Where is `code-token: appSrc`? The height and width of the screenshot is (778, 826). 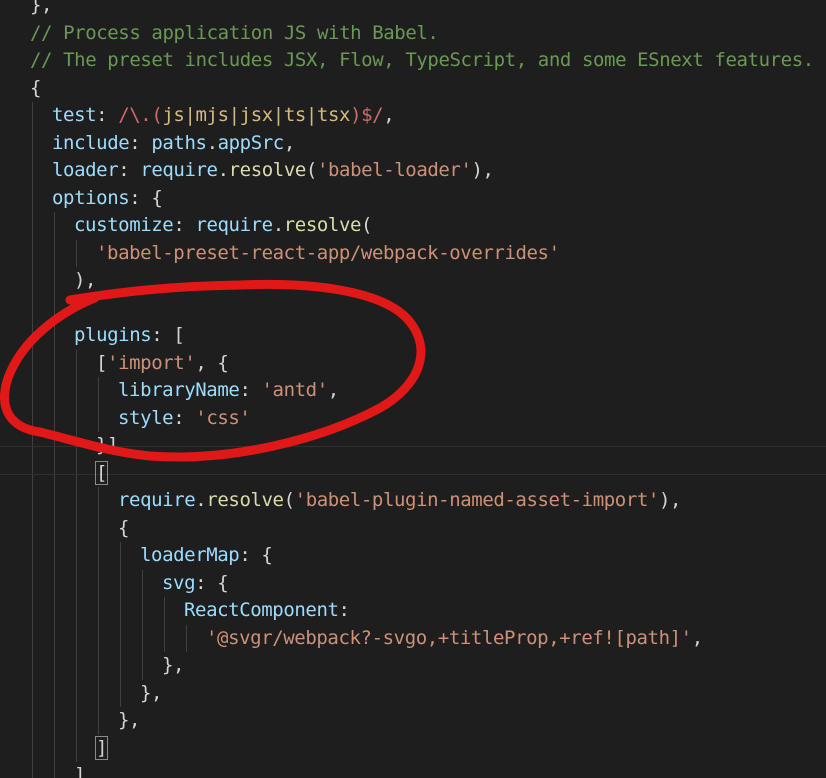
code-token: appSrc is located at coordinates (251, 142).